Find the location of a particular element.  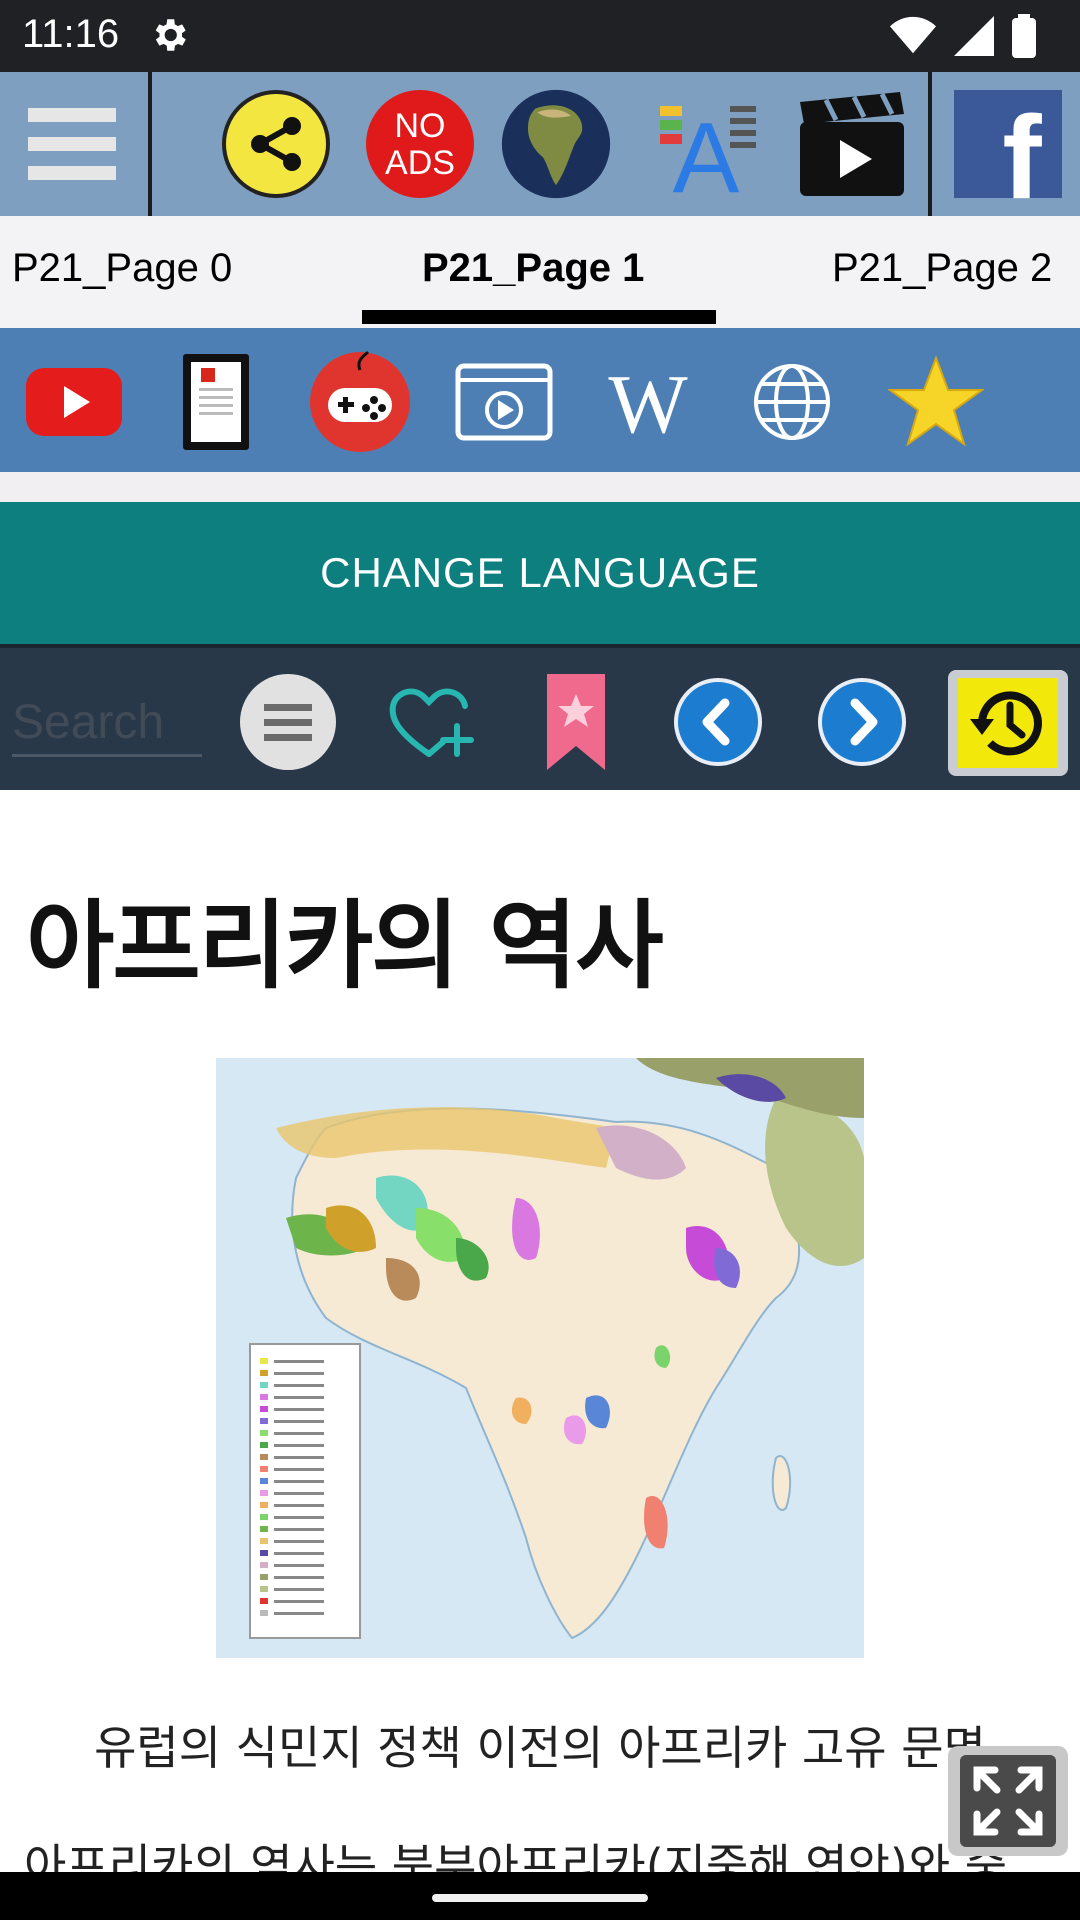

search-input is located at coordinates (107, 723).